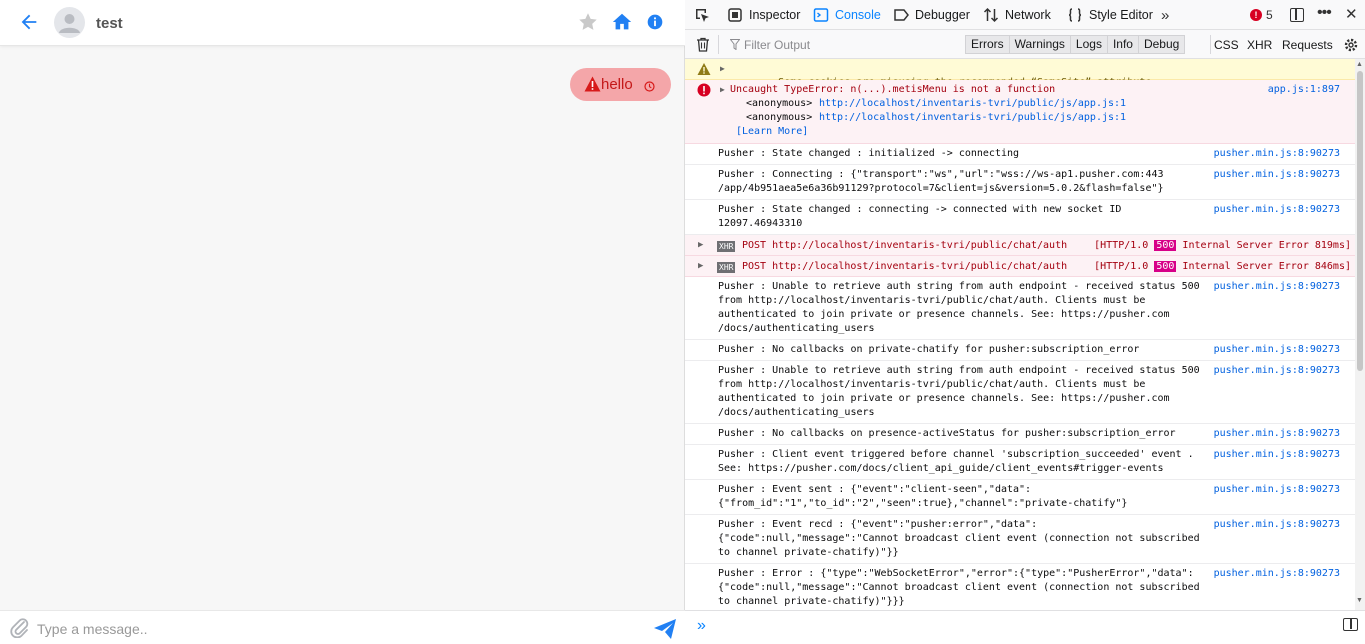  What do you see at coordinates (620, 84) in the screenshot?
I see `message-bubble: hello` at bounding box center [620, 84].